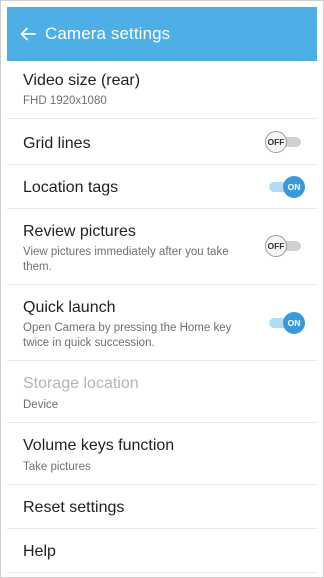 Image resolution: width=324 pixels, height=578 pixels. What do you see at coordinates (41, 405) in the screenshot?
I see `setting-value: Device` at bounding box center [41, 405].